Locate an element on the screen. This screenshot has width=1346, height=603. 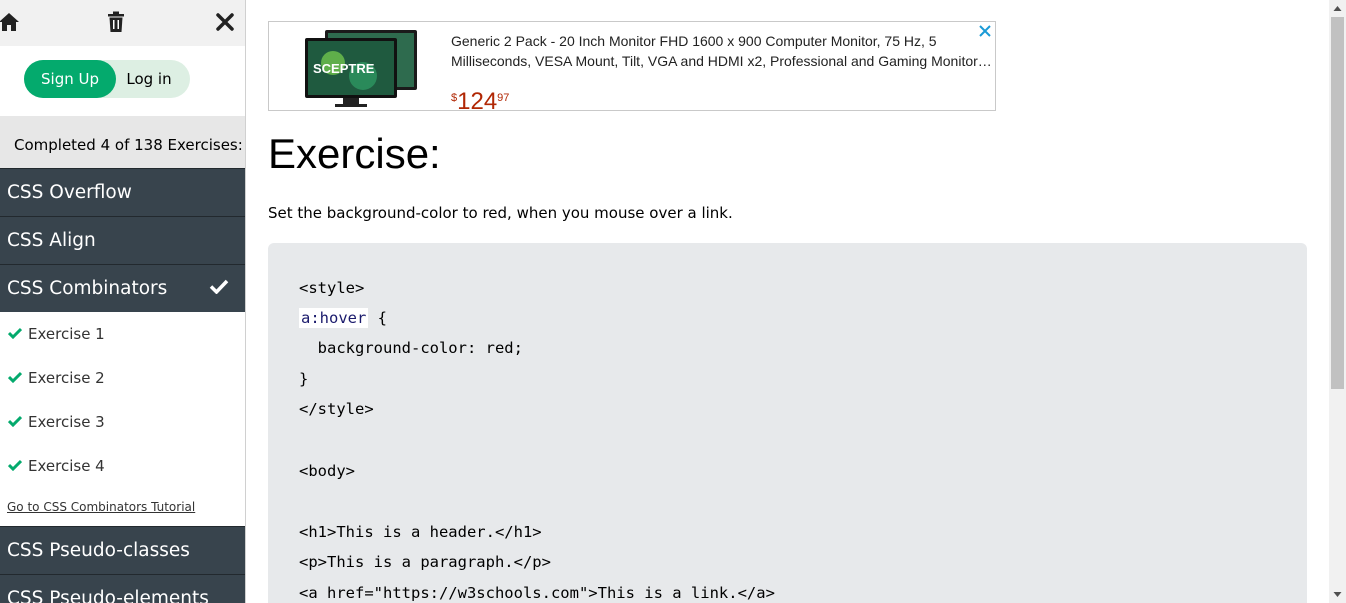
code-line: <h1>This is a header.</h1> is located at coordinates (420, 532).